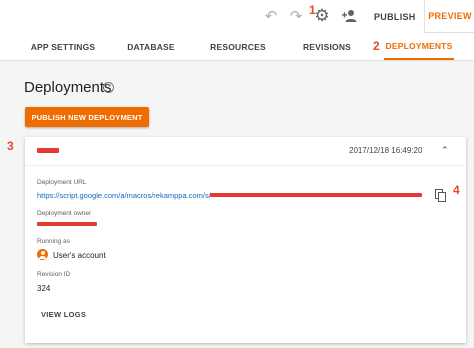  I want to click on view-logs-button: VIEW LOGS, so click(63, 314).